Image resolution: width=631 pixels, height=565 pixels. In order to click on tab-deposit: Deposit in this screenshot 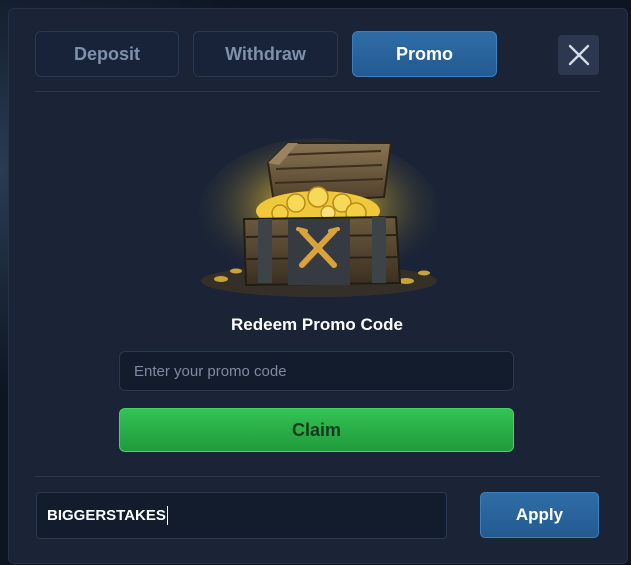, I will do `click(107, 54)`.